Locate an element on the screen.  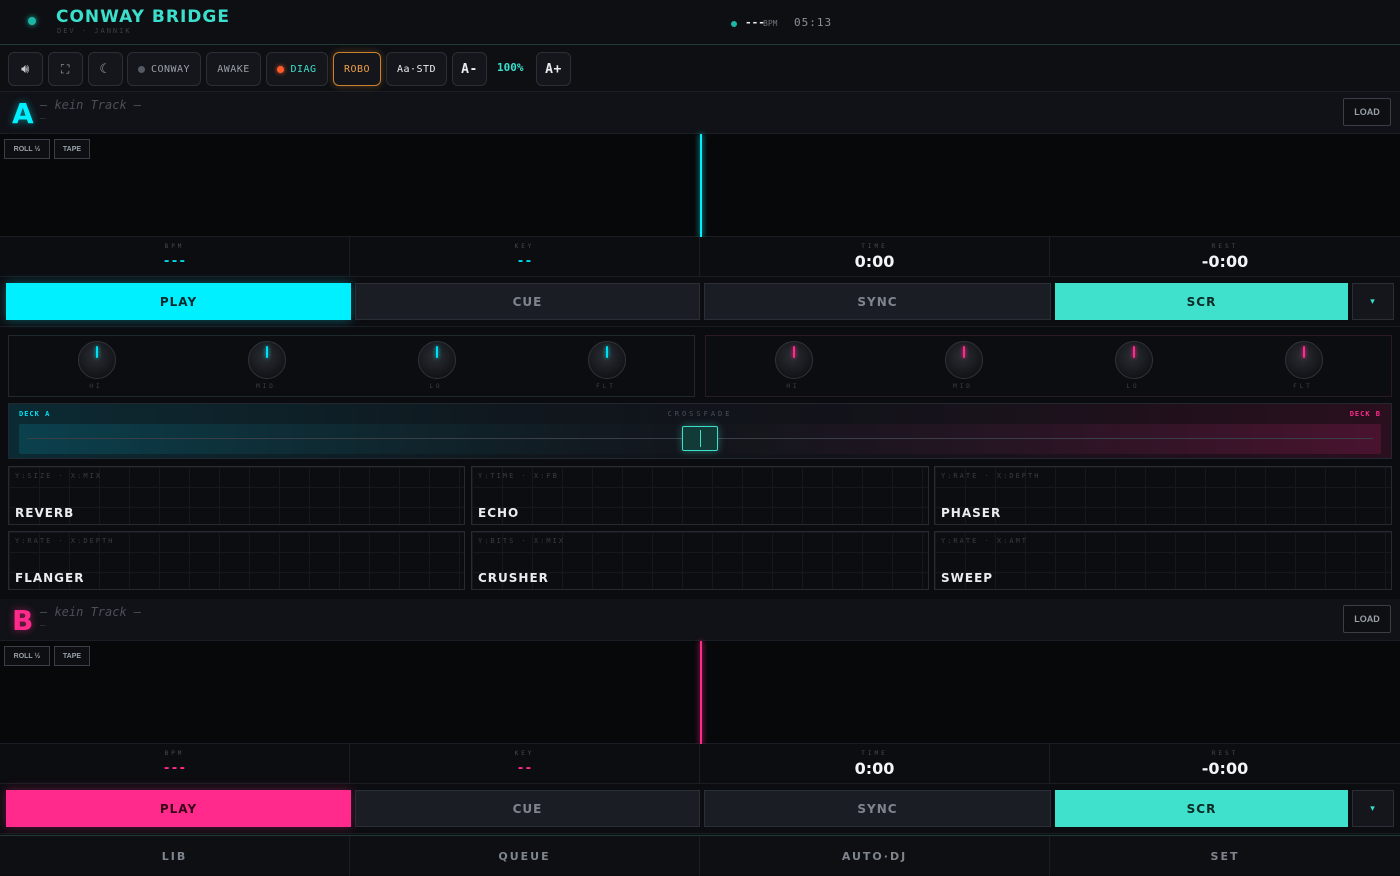
deck-b-bpm-cell: BPM --- is located at coordinates (175, 764).